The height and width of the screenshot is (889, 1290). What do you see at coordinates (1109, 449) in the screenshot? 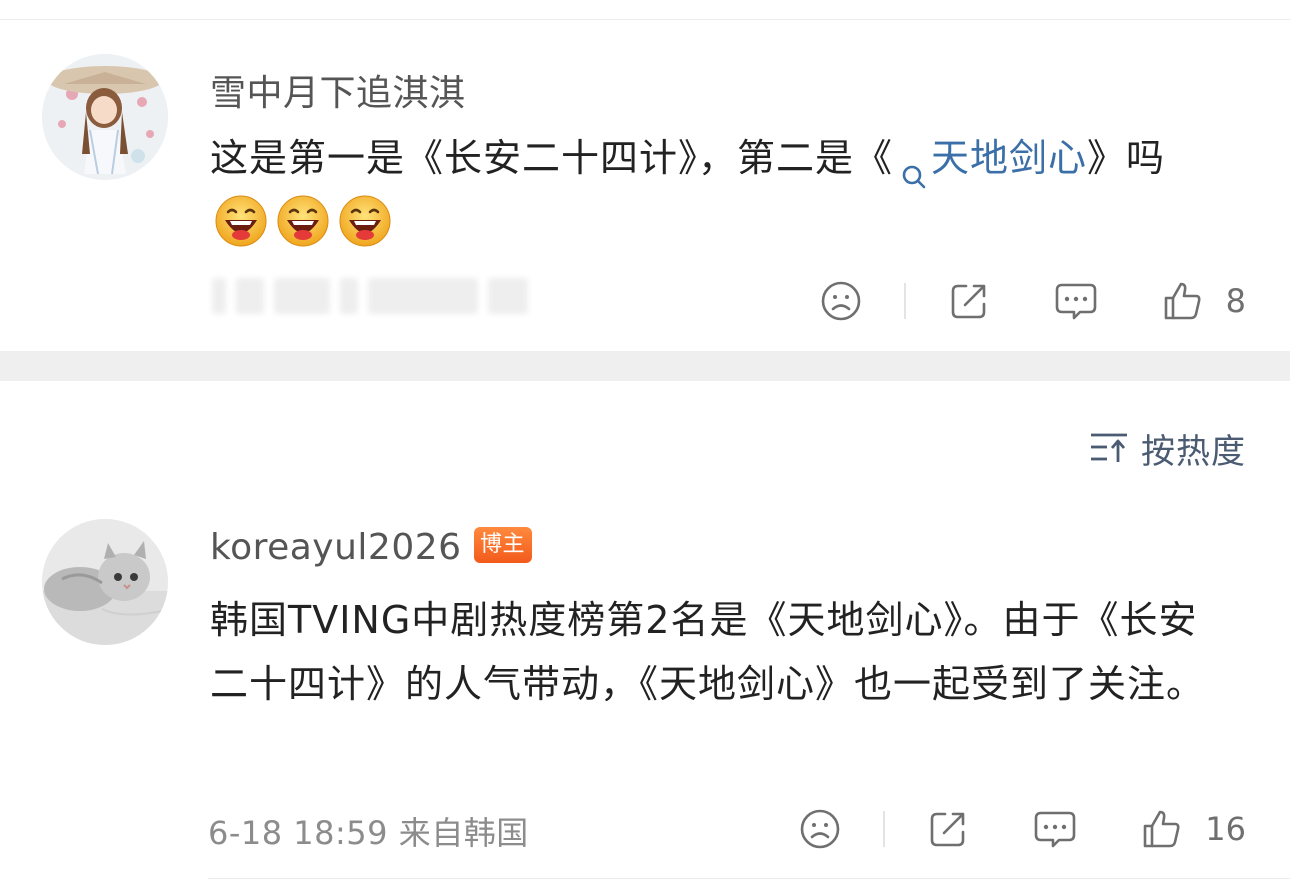
I see `sort-icon` at bounding box center [1109, 449].